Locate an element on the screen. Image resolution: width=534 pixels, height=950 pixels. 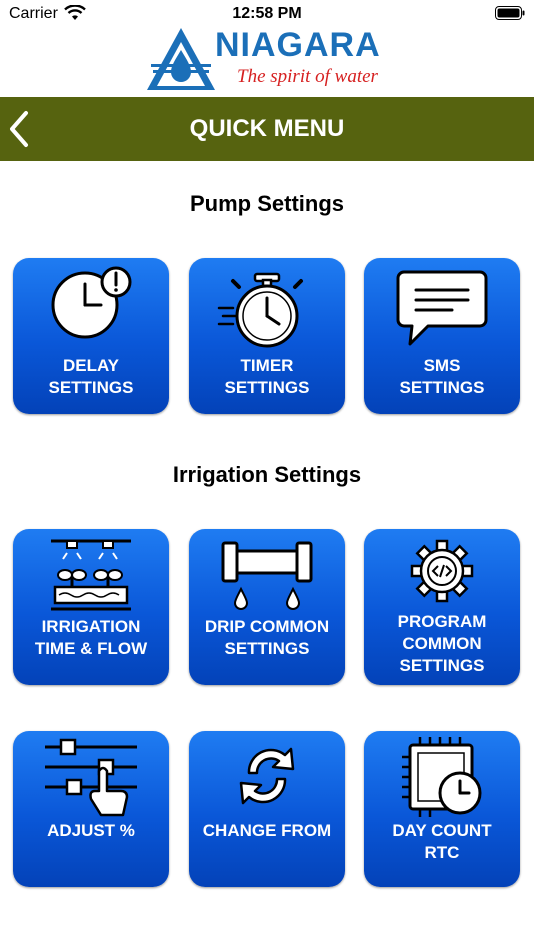
brand-logo: NIAGARA The spirit of water is located at coordinates (270, 59).